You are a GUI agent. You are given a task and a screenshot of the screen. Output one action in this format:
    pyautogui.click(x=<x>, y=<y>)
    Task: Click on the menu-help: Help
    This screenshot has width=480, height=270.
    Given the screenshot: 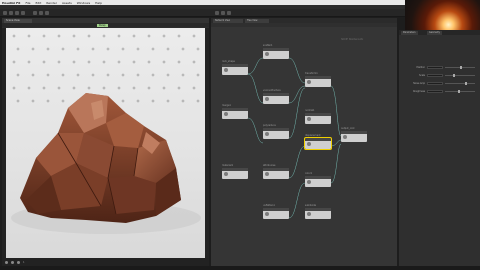 What is the action you would take?
    pyautogui.click(x=98, y=3)
    